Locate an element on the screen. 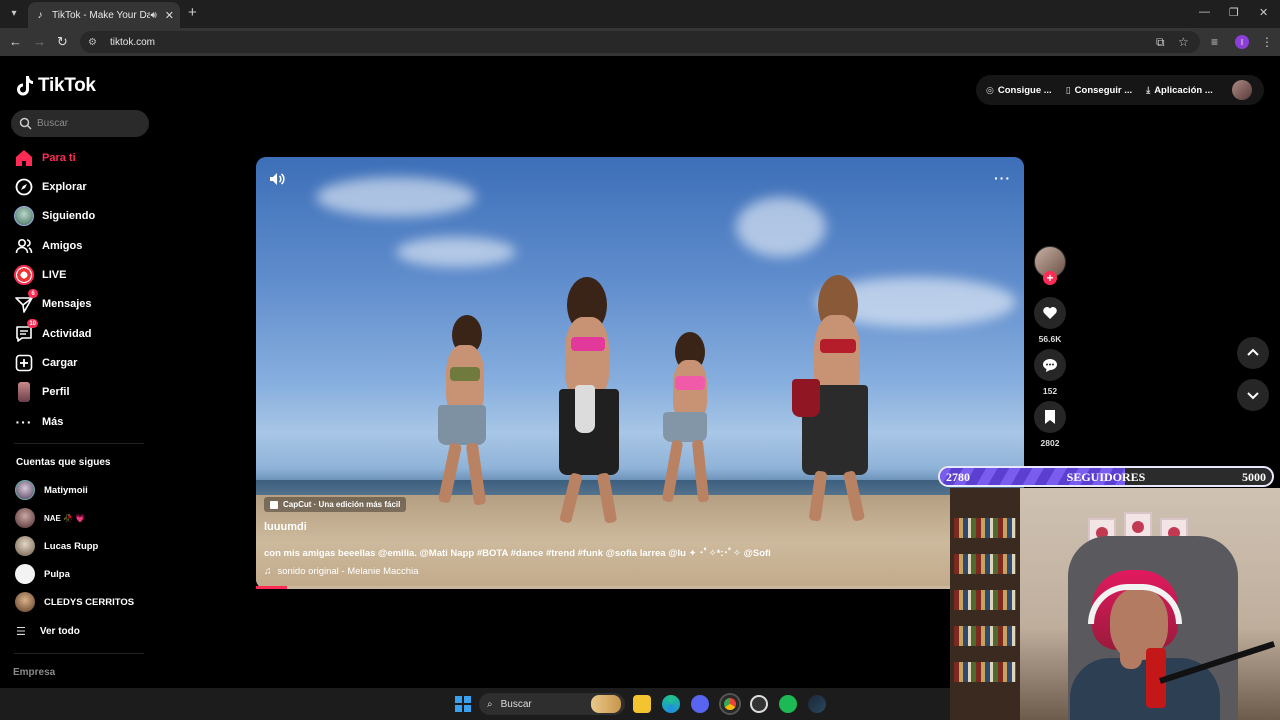  nav-siguiendo: Siguiendo is located at coordinates (54, 216).